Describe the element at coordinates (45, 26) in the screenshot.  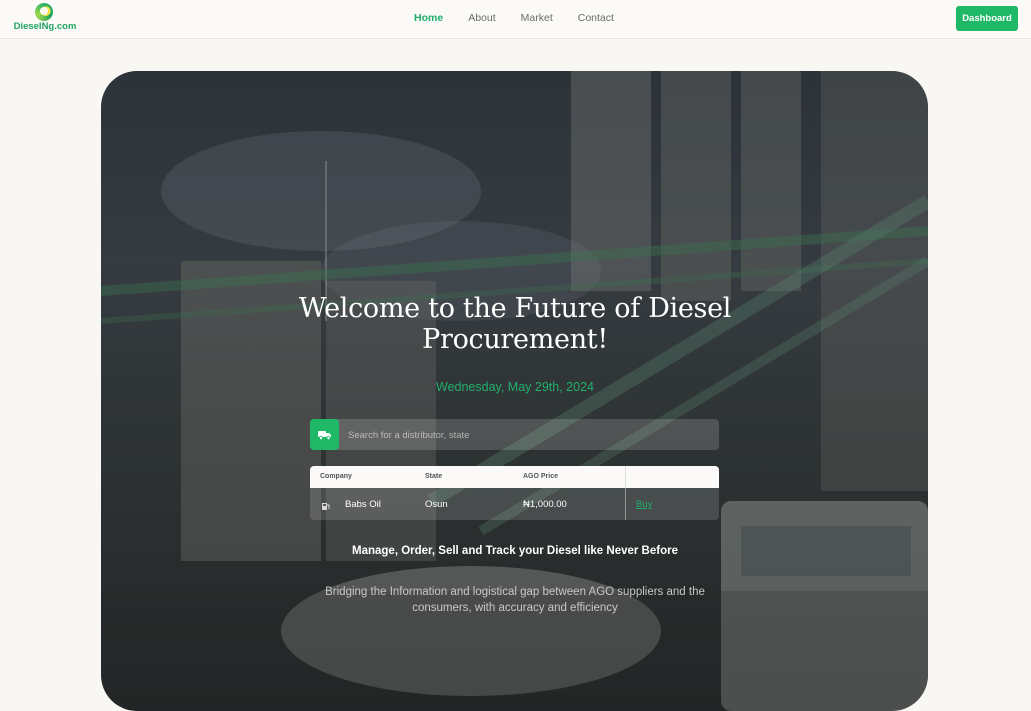
I see `brand-name: DieselNg.com` at that location.